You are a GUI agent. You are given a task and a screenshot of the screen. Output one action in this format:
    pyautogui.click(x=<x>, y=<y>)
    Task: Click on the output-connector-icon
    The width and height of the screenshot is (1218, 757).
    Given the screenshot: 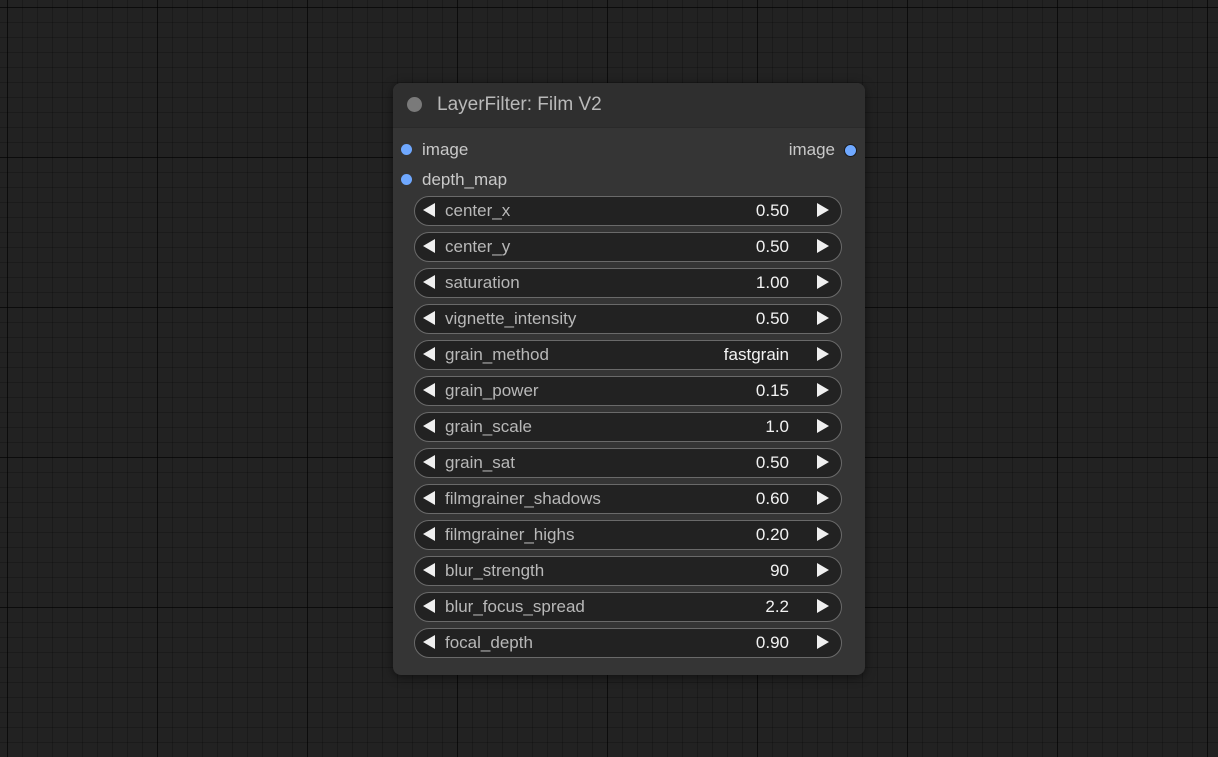 What is the action you would take?
    pyautogui.click(x=850, y=150)
    